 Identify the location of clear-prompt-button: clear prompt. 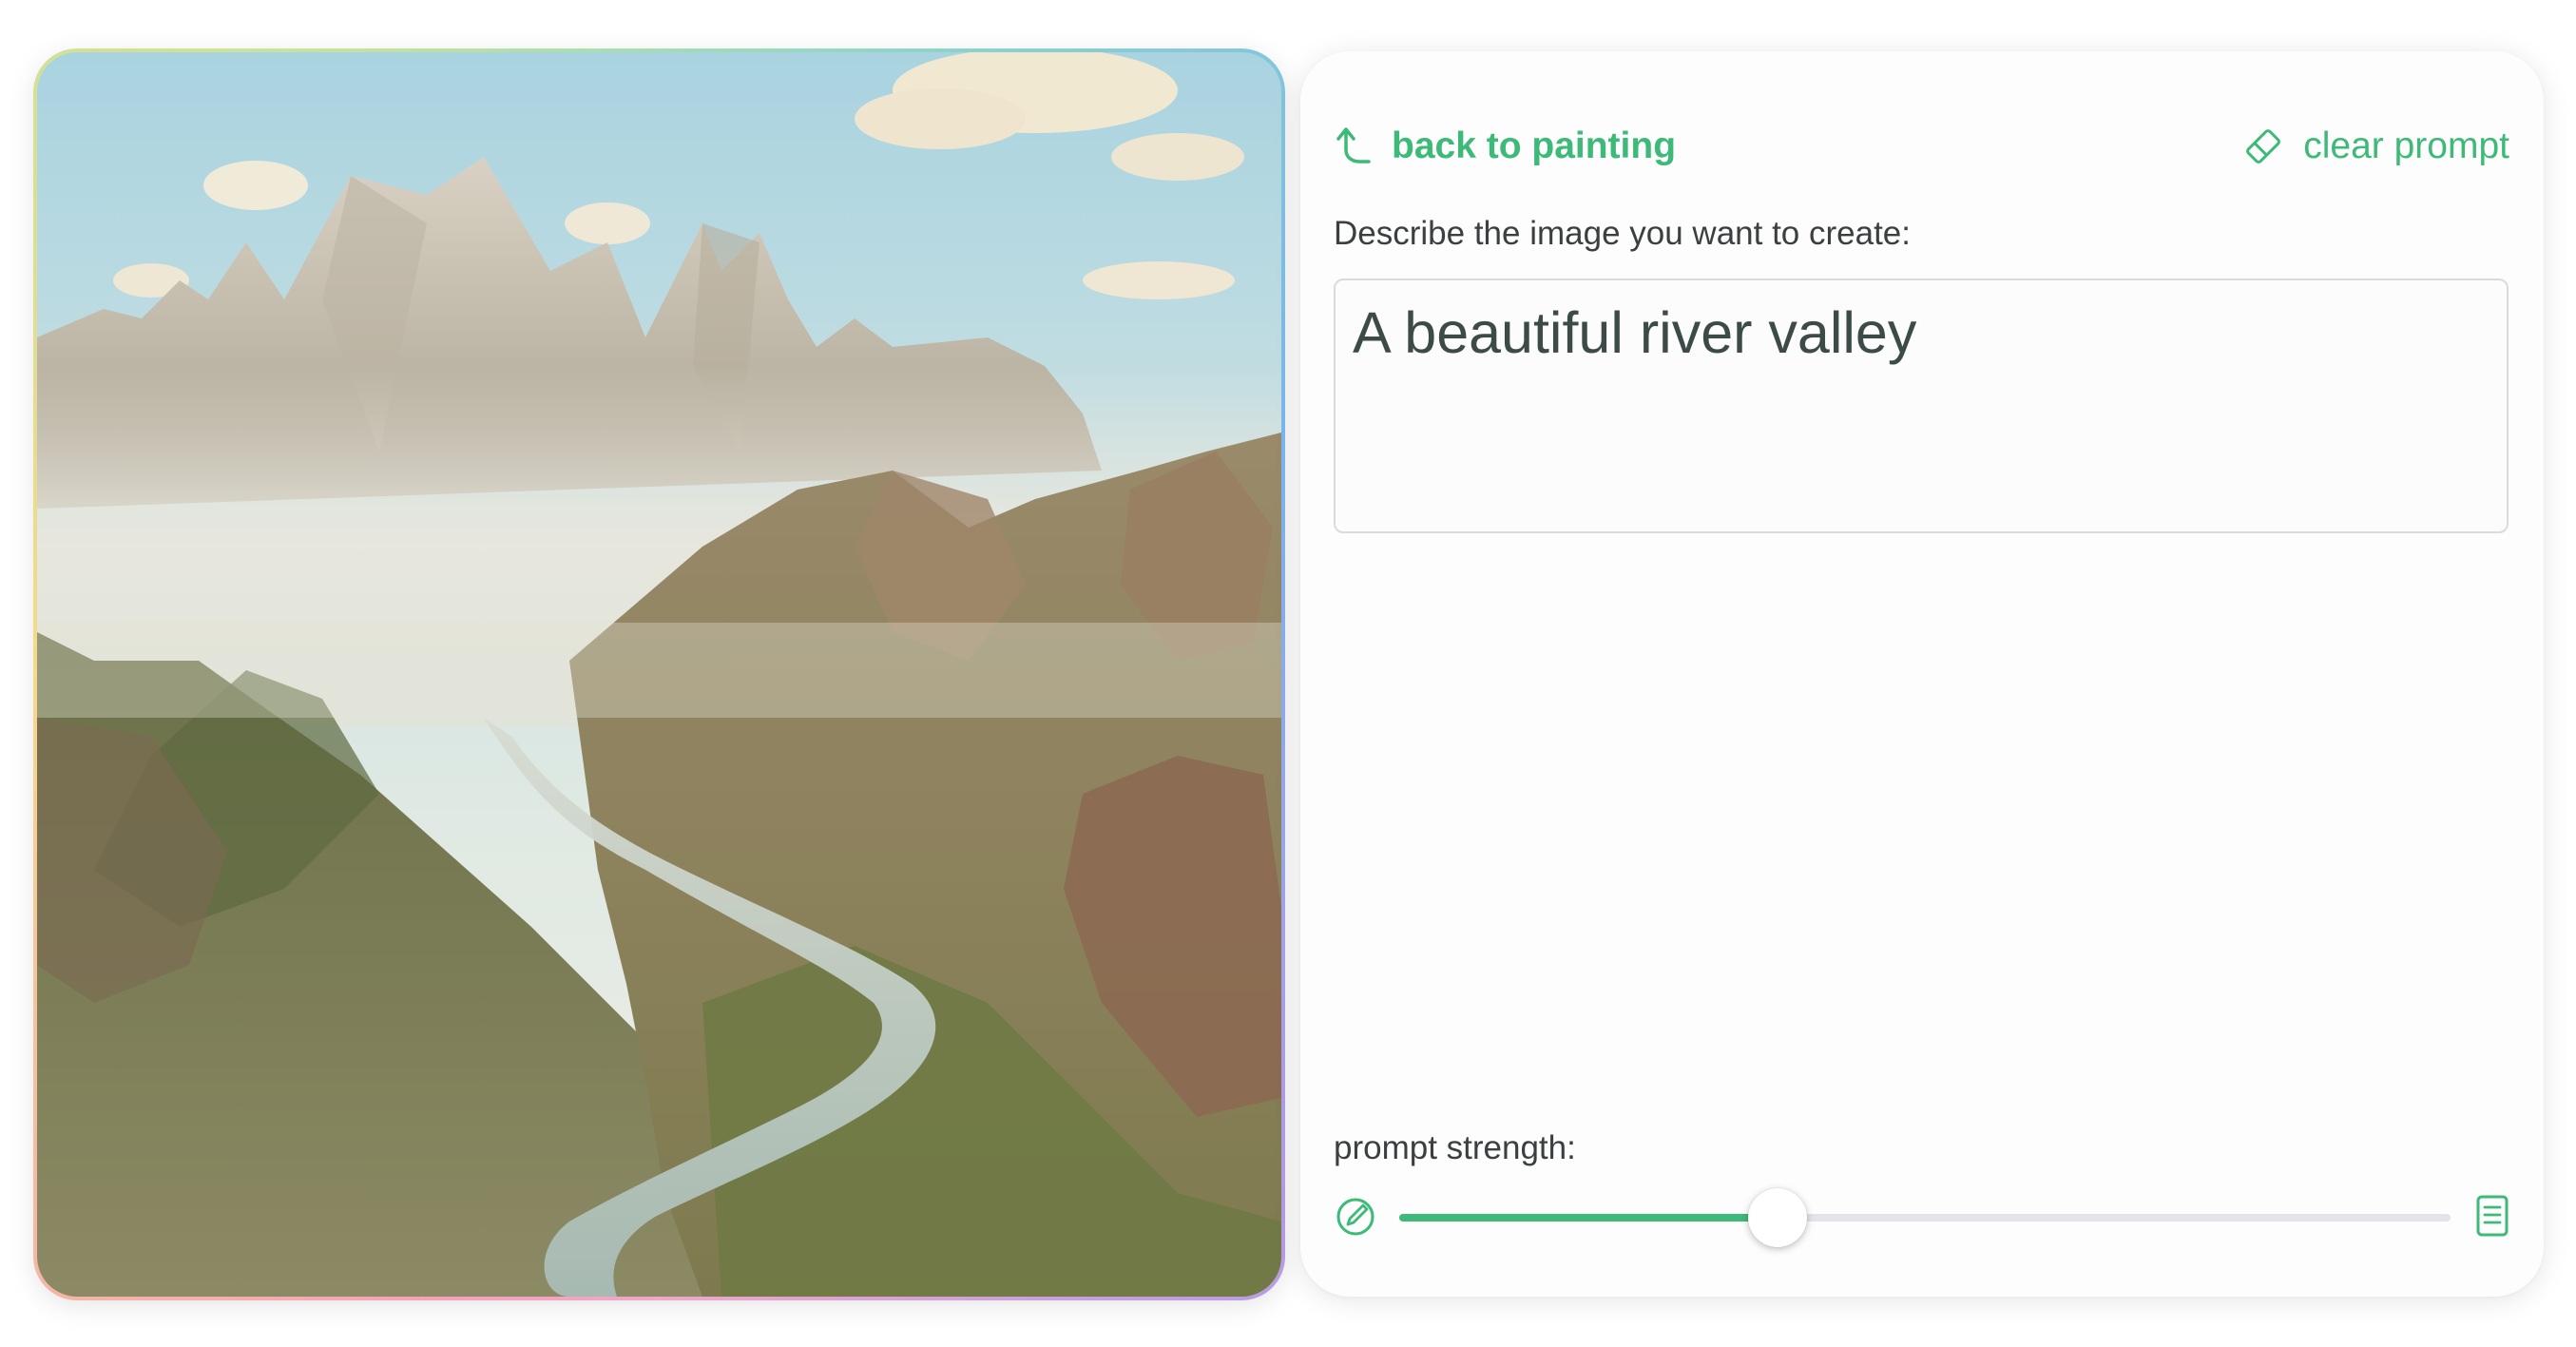
(2375, 146).